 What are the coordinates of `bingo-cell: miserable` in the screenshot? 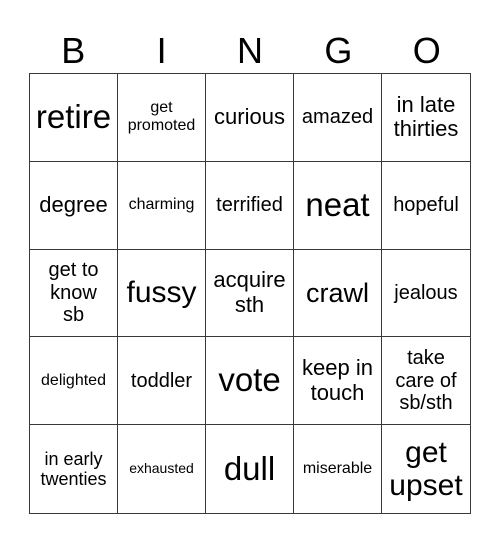 It's located at (338, 469).